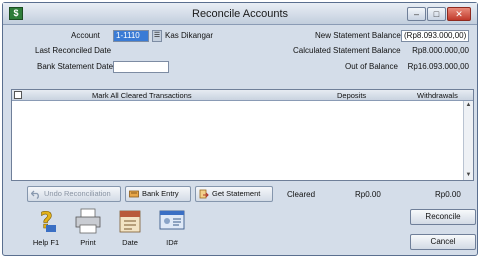 The height and width of the screenshot is (262, 483). What do you see at coordinates (416, 14) in the screenshot?
I see `minimize-button: –` at bounding box center [416, 14].